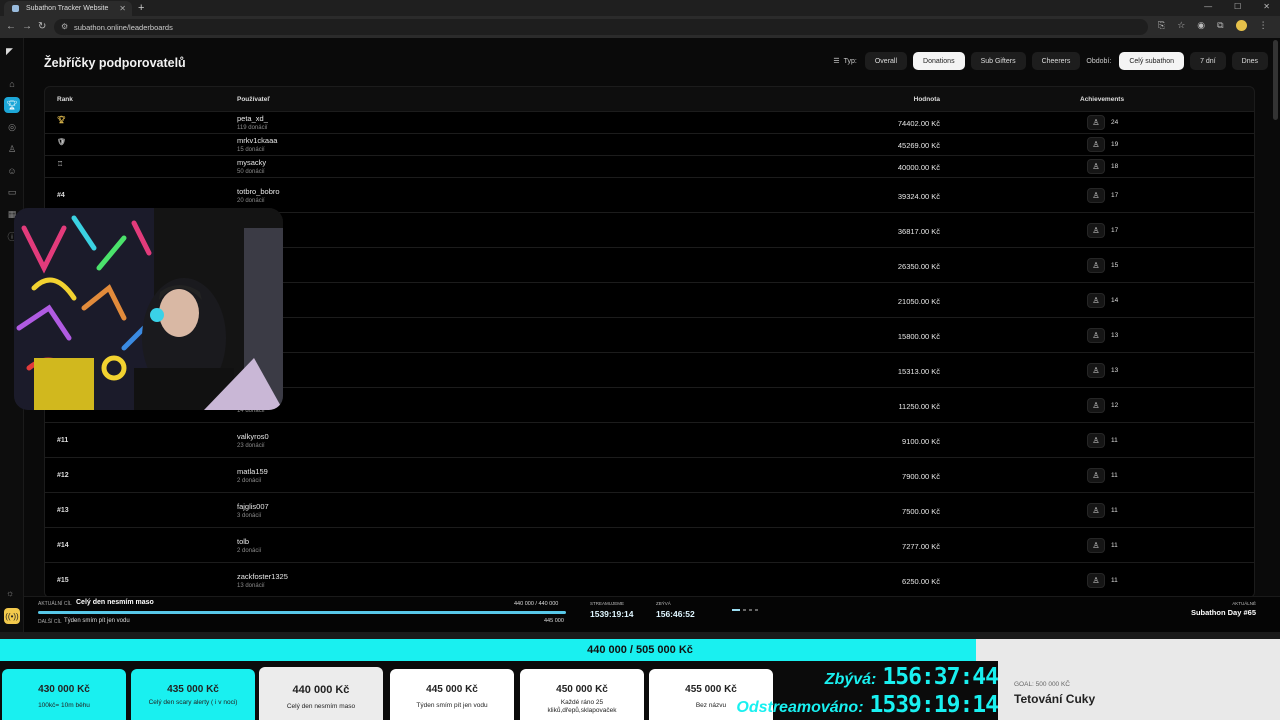 Image resolution: width=1280 pixels, height=720 pixels. I want to click on filter-sub-gifters: Sub Gifters, so click(998, 61).